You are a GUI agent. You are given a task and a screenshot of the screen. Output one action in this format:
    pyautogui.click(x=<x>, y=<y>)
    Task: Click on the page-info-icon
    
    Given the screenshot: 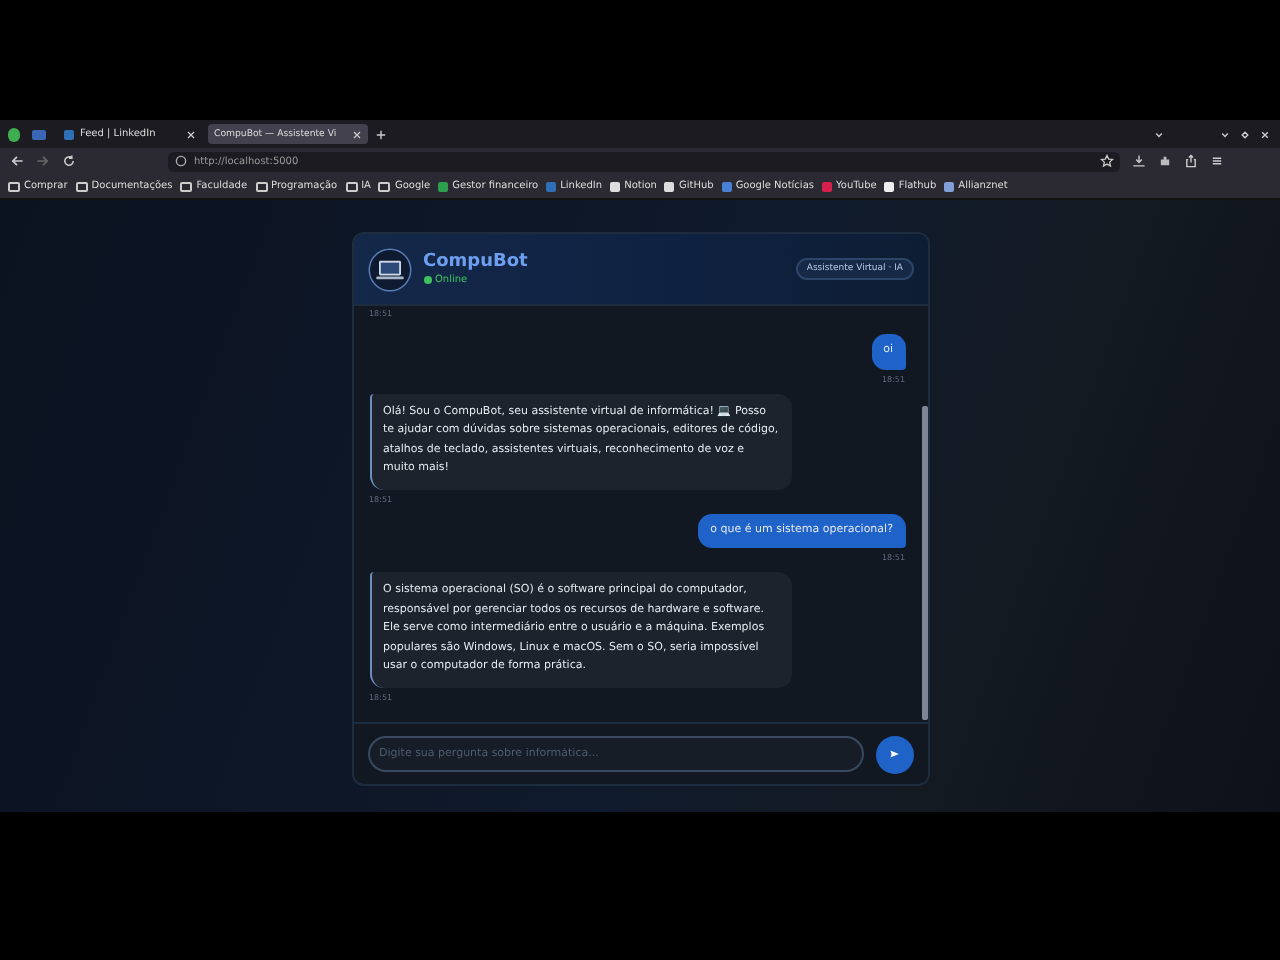 What is the action you would take?
    pyautogui.click(x=181, y=161)
    